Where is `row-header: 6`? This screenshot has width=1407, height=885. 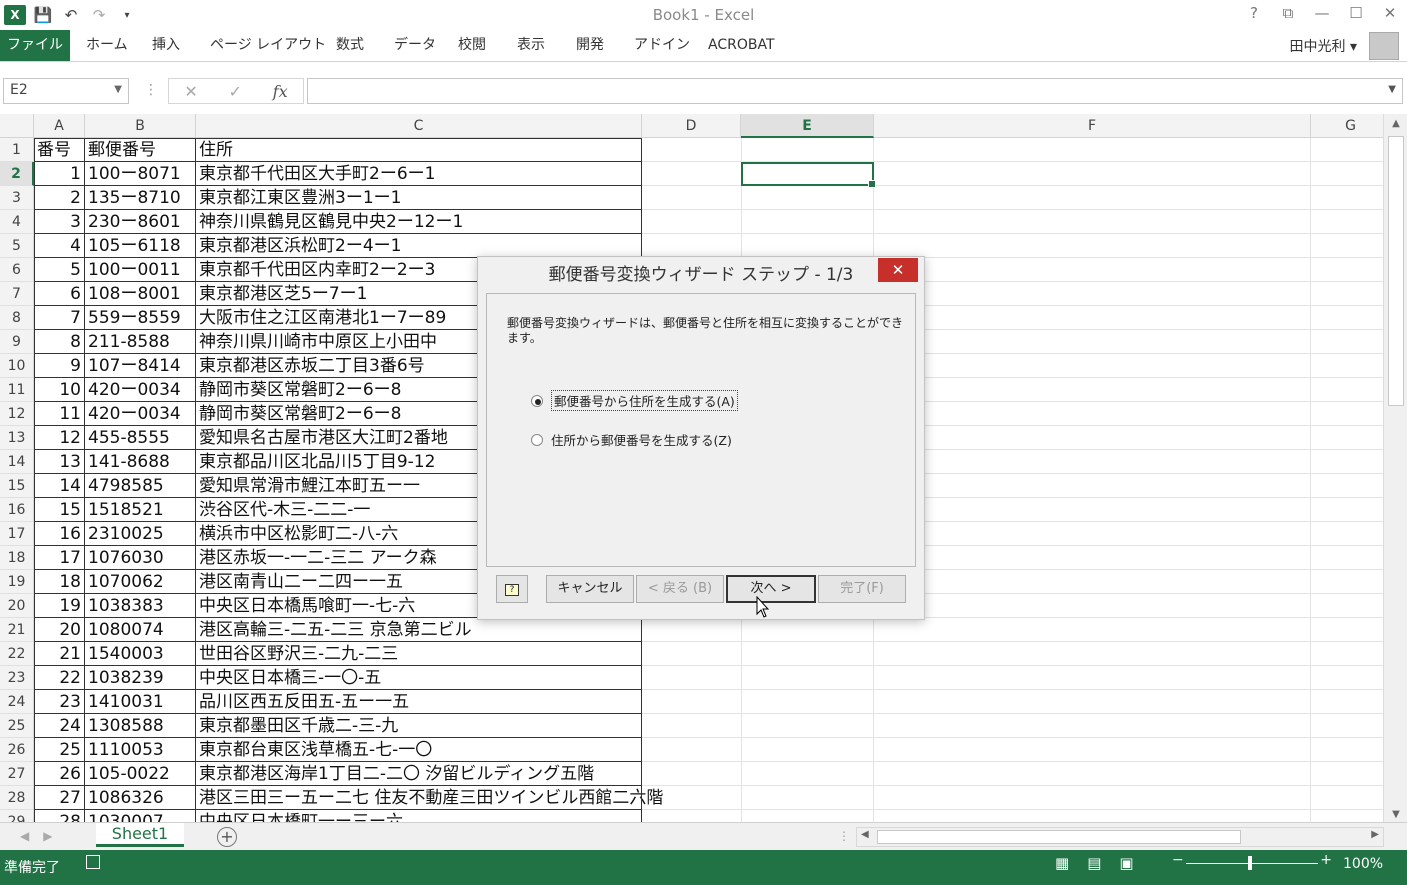
row-header: 6 is located at coordinates (17, 270).